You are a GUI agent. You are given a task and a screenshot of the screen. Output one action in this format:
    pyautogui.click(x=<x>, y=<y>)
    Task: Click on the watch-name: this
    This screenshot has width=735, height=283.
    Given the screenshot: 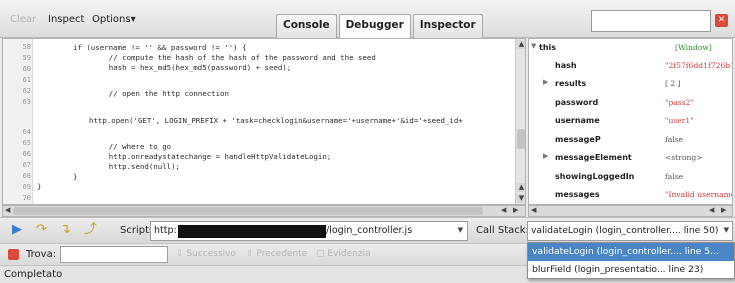 What is the action you would take?
    pyautogui.click(x=548, y=47)
    